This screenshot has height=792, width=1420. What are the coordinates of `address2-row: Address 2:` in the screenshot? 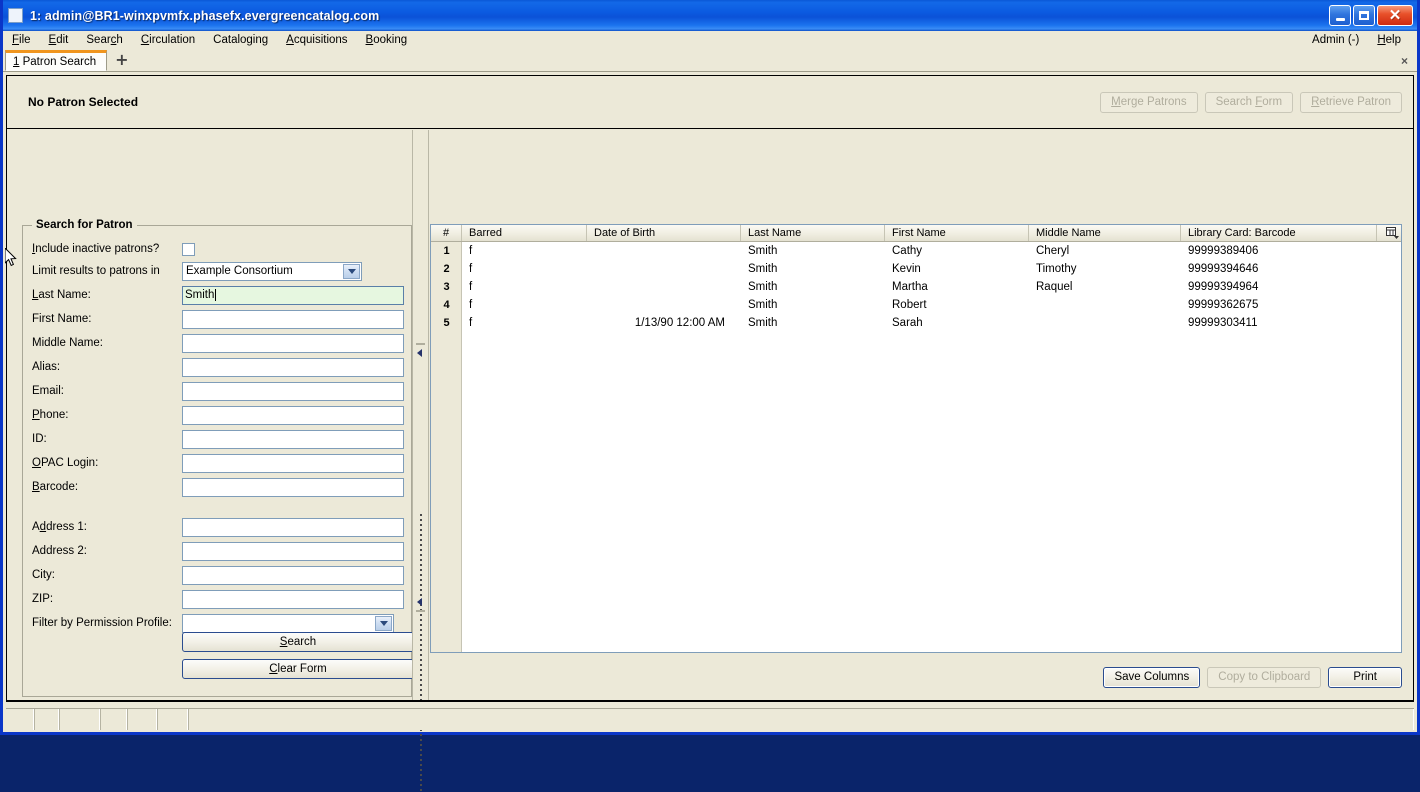 It's located at (218, 551).